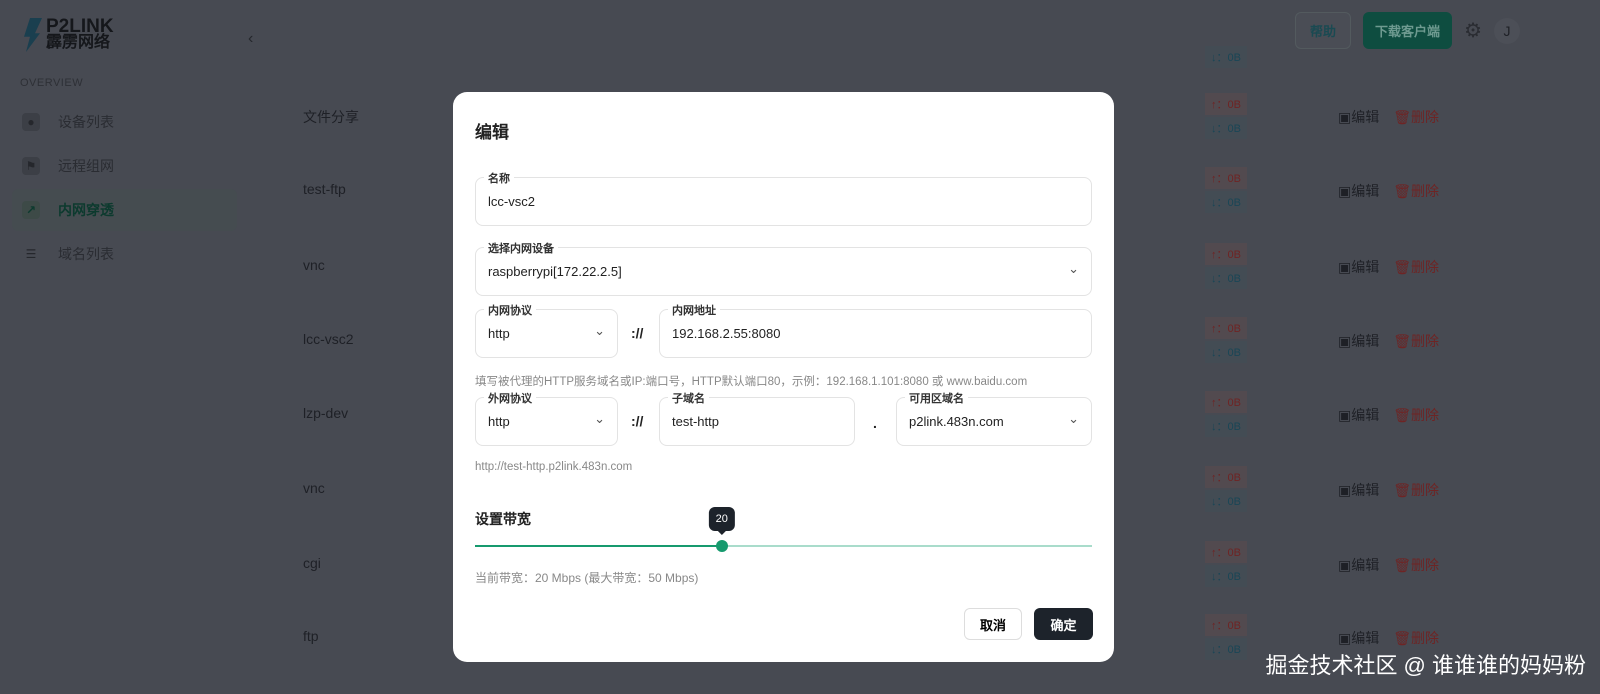  Describe the element at coordinates (331, 117) in the screenshot. I see `tunnel-name: 文件分享` at that location.